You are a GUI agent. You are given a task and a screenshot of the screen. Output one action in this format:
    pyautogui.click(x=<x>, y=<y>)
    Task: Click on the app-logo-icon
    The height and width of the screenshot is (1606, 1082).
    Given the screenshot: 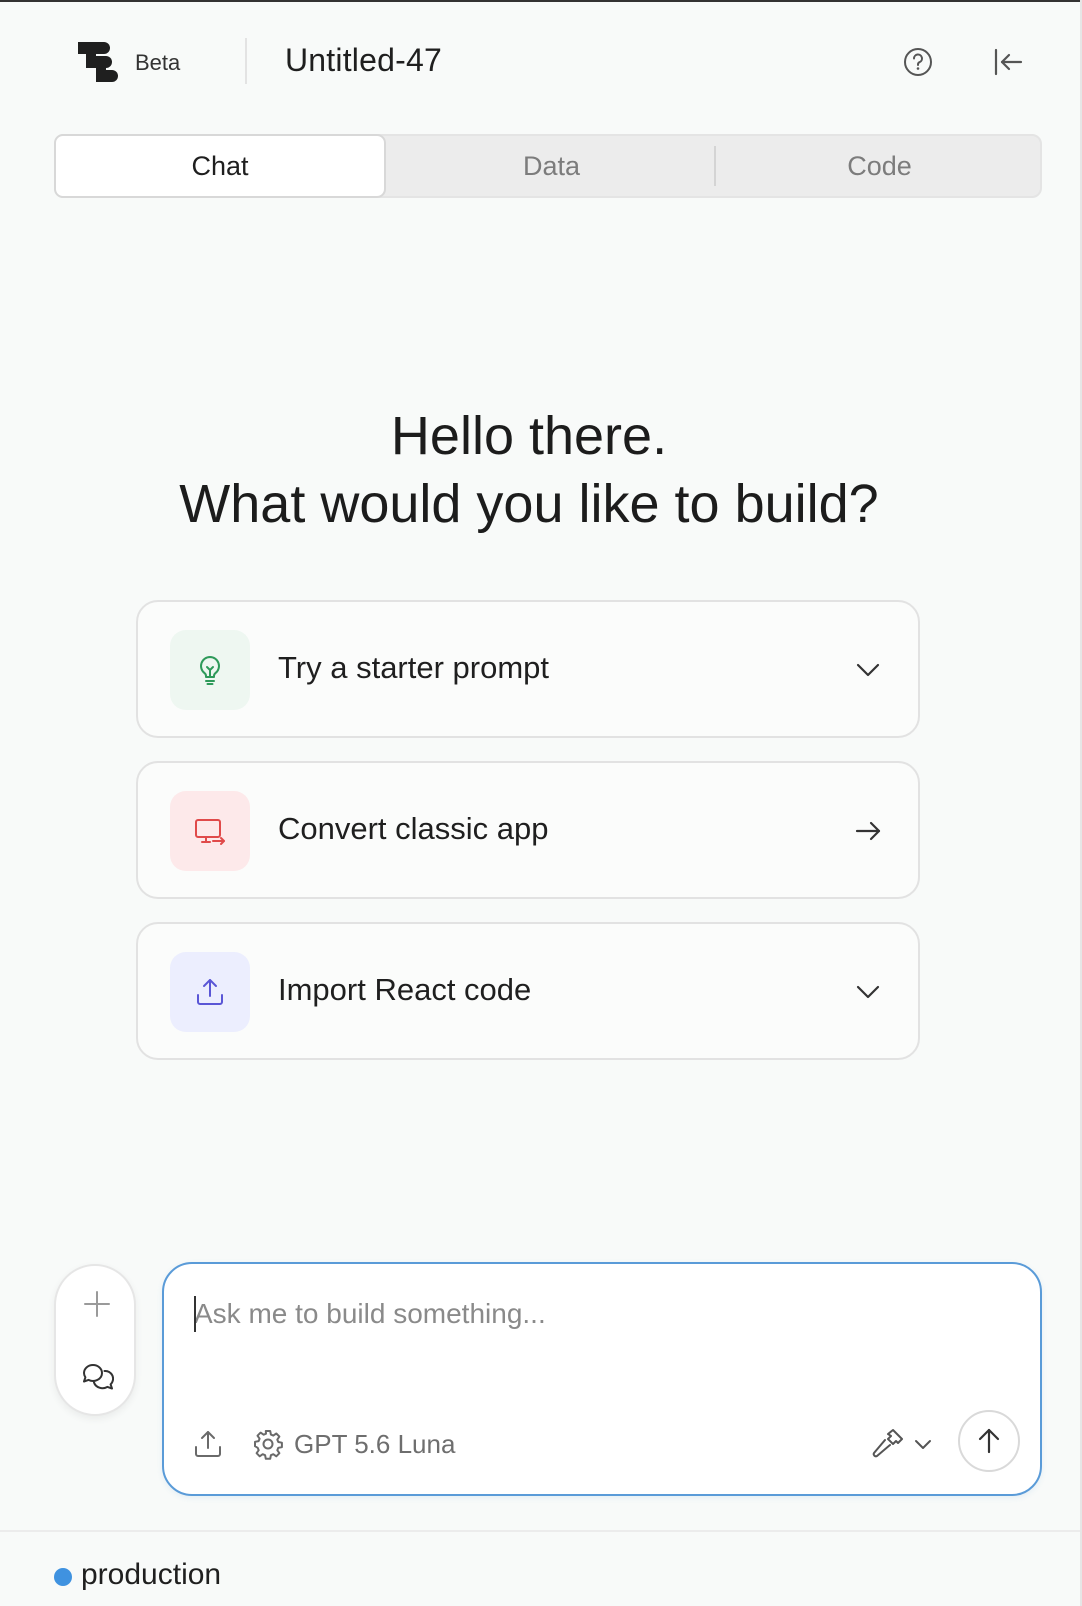 What is the action you would take?
    pyautogui.click(x=98, y=62)
    